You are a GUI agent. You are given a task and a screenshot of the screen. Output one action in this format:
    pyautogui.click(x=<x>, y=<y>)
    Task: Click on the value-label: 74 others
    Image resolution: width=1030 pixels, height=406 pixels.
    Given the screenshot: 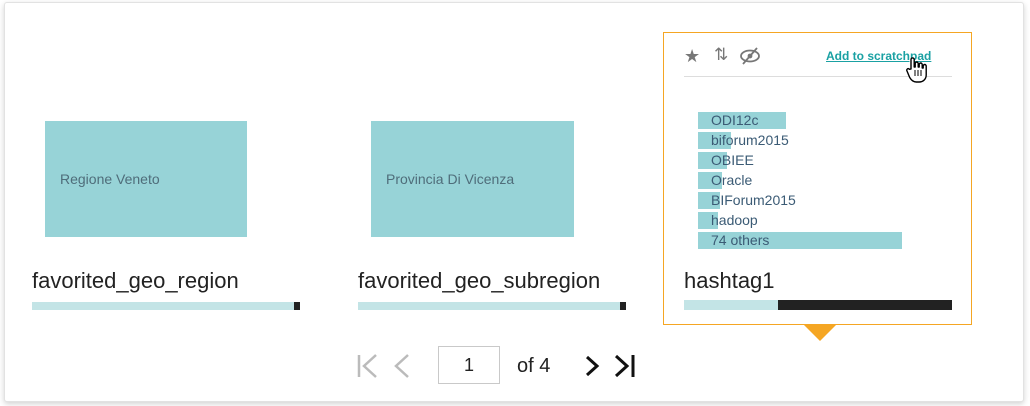 What is the action you would take?
    pyautogui.click(x=740, y=240)
    